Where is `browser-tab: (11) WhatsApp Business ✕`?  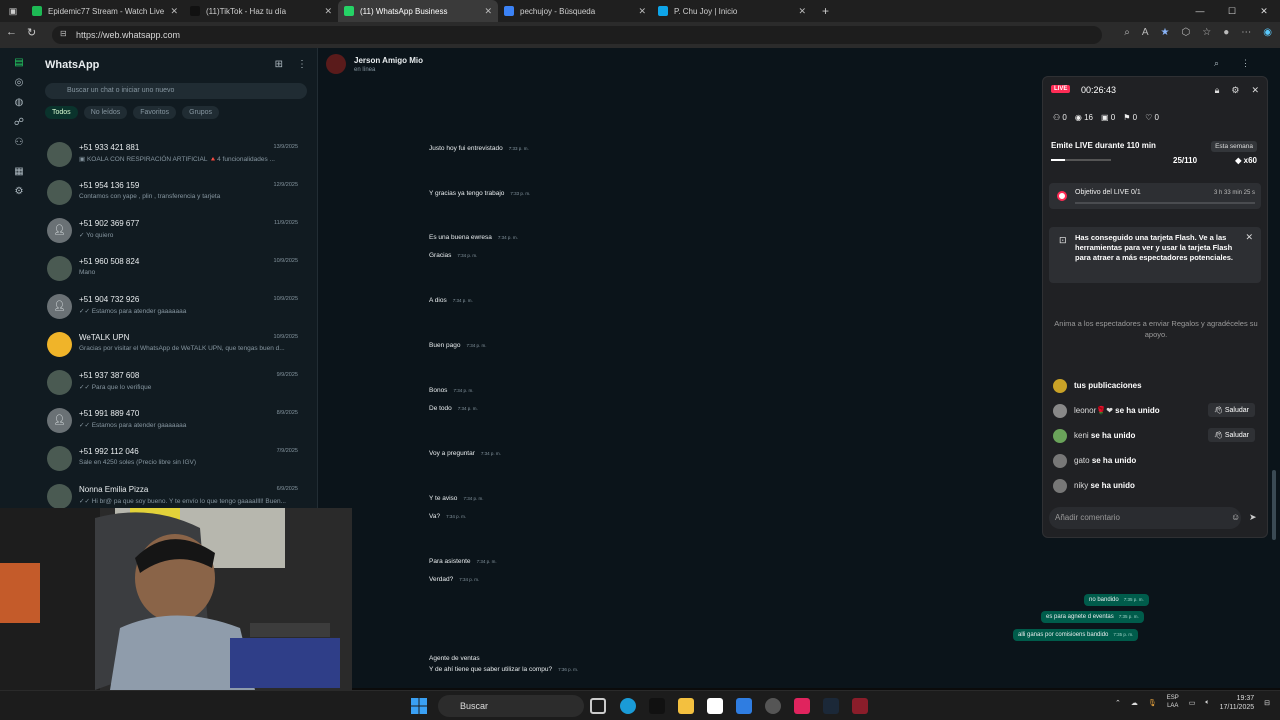
browser-tab: (11) WhatsApp Business ✕ is located at coordinates (418, 11).